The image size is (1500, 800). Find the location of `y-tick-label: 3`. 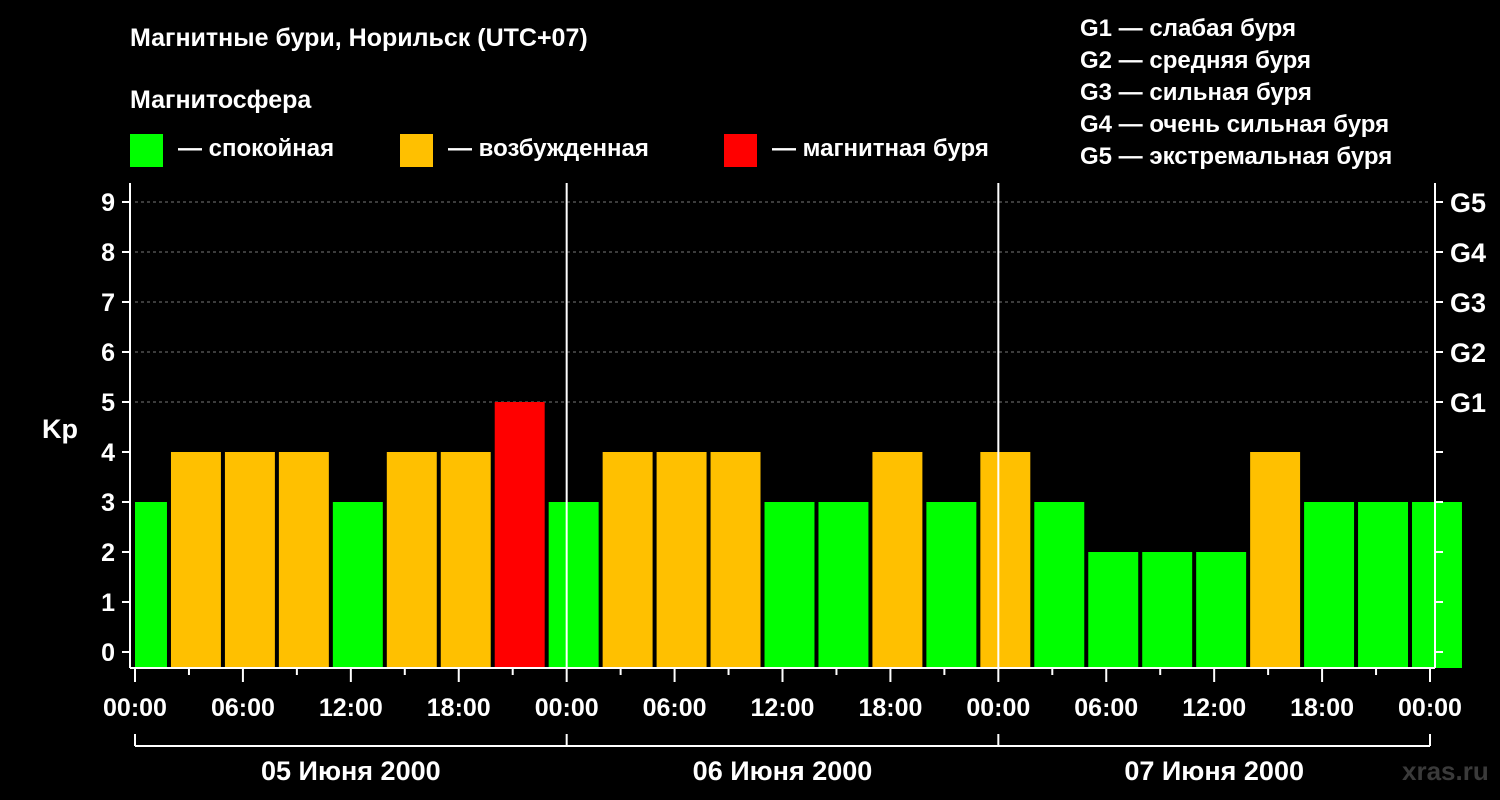

y-tick-label: 3 is located at coordinates (108, 503).